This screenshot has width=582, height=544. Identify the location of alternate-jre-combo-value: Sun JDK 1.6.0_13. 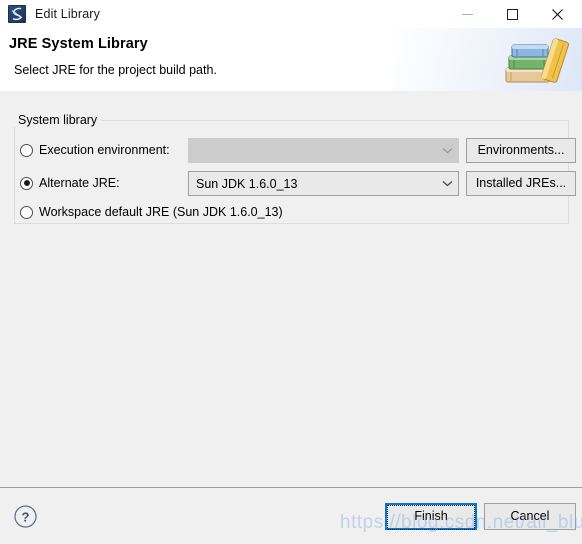
(247, 183).